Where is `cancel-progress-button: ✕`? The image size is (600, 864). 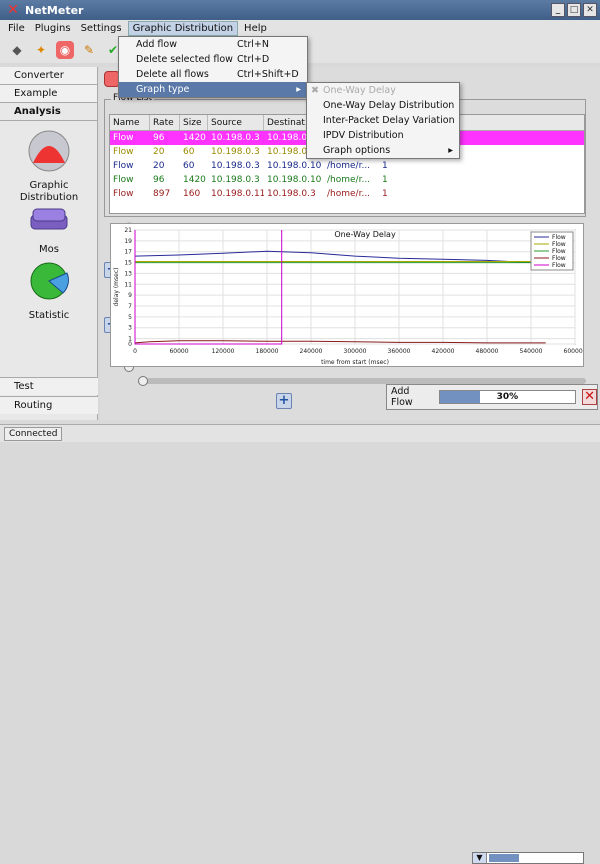 cancel-progress-button: ✕ is located at coordinates (589, 397).